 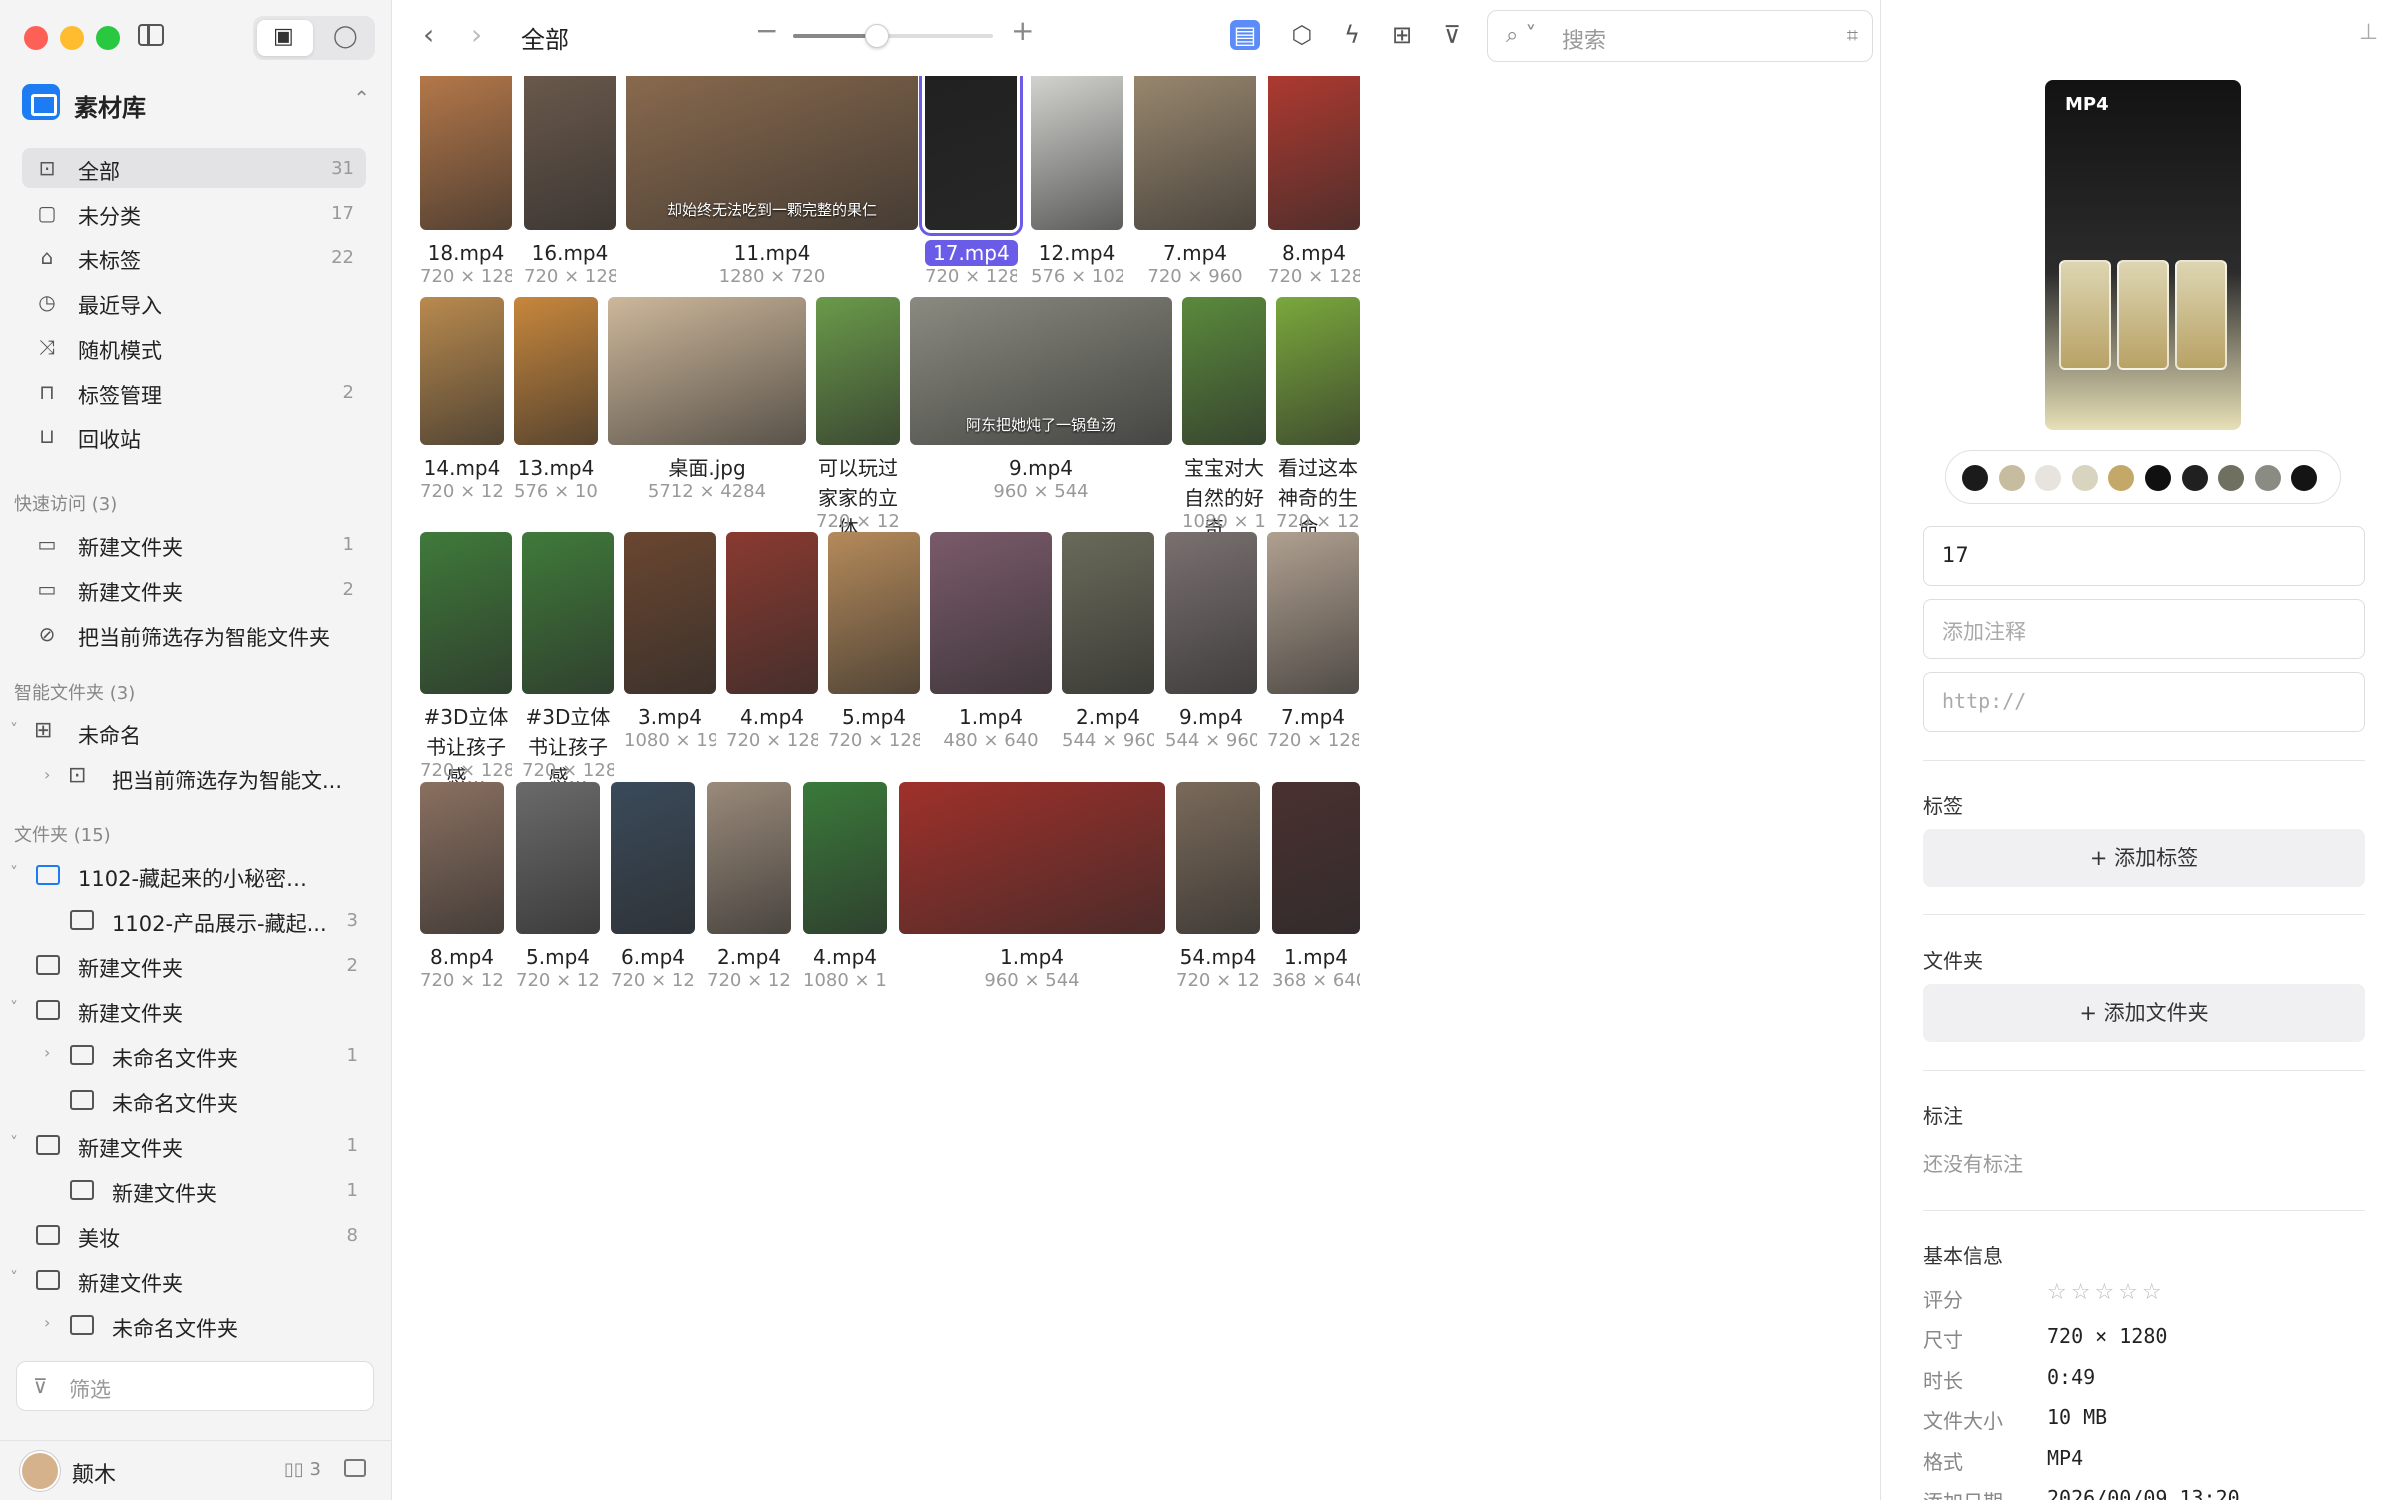 I want to click on zoom-out-button: −, so click(x=766, y=30).